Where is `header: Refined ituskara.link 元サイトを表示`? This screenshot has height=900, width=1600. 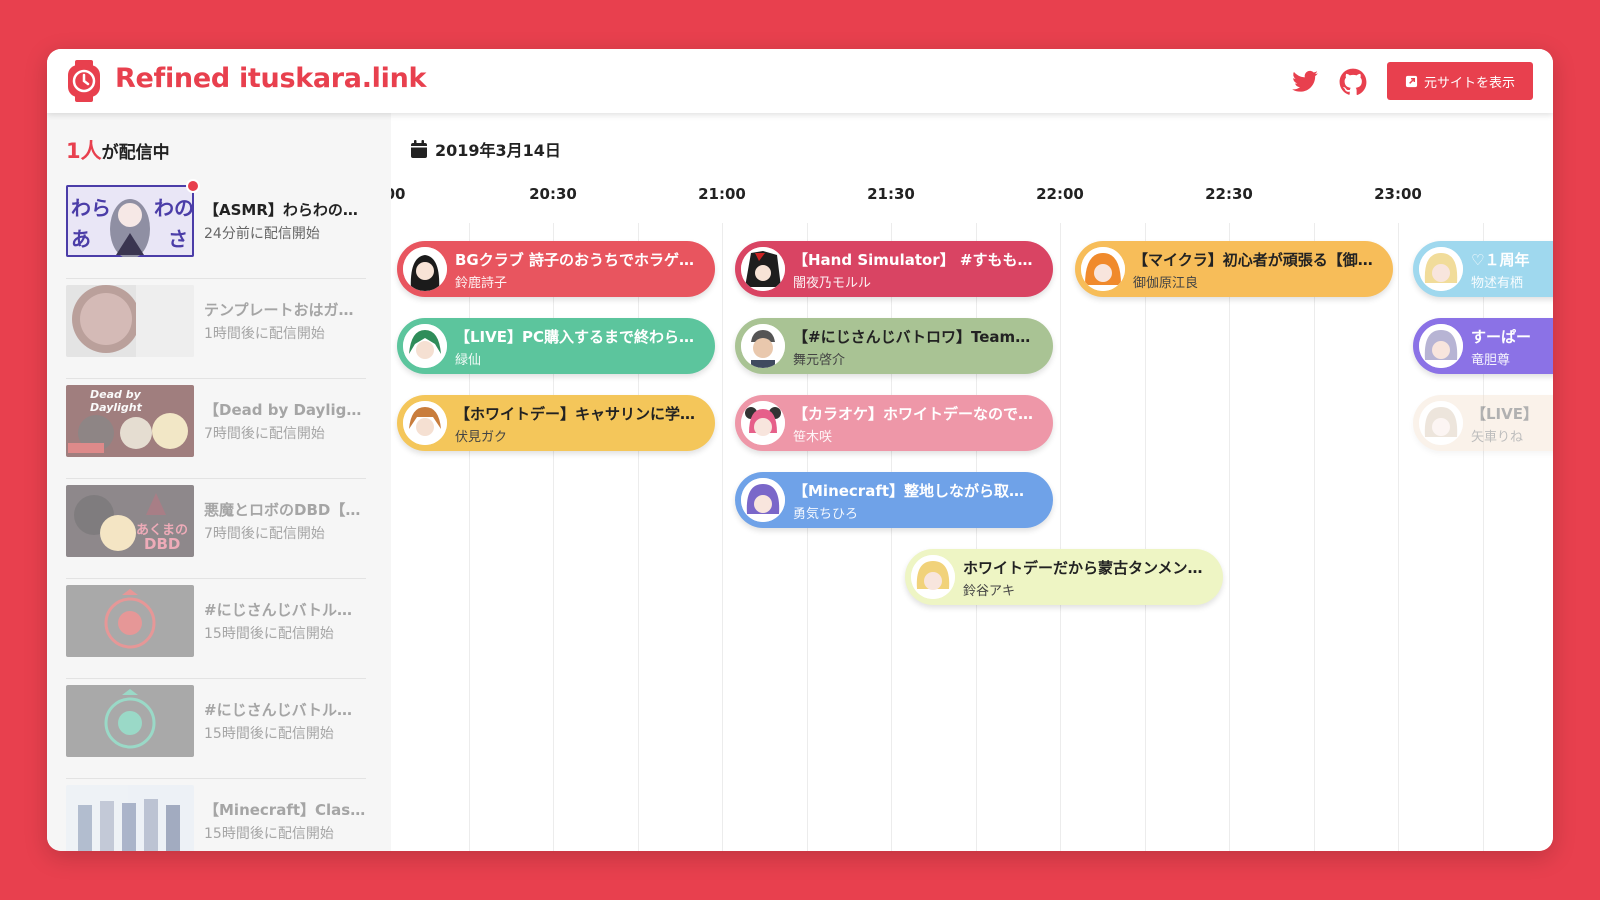
header: Refined ituskara.link 元サイトを表示 is located at coordinates (800, 81).